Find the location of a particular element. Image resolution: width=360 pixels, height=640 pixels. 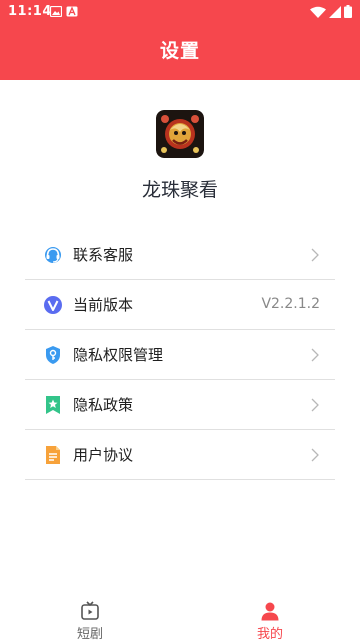

settings-item-label: 隐私政策 is located at coordinates (103, 405).